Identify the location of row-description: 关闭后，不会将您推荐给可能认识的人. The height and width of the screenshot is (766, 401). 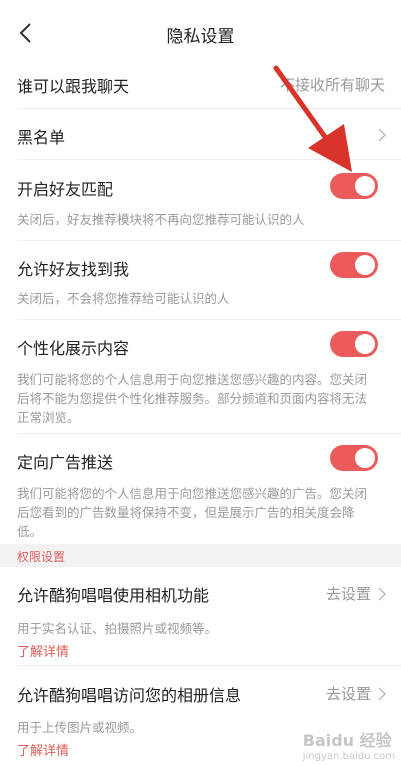
(123, 298).